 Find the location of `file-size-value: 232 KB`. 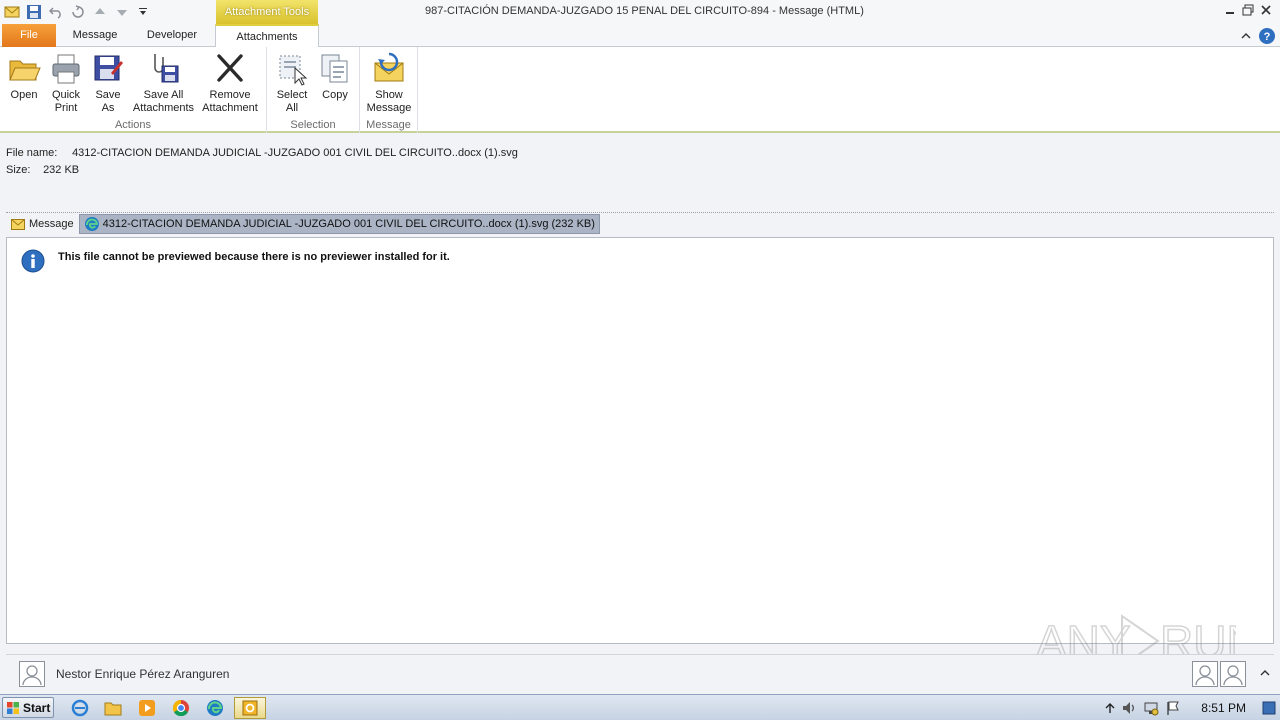

file-size-value: 232 KB is located at coordinates (61, 170).